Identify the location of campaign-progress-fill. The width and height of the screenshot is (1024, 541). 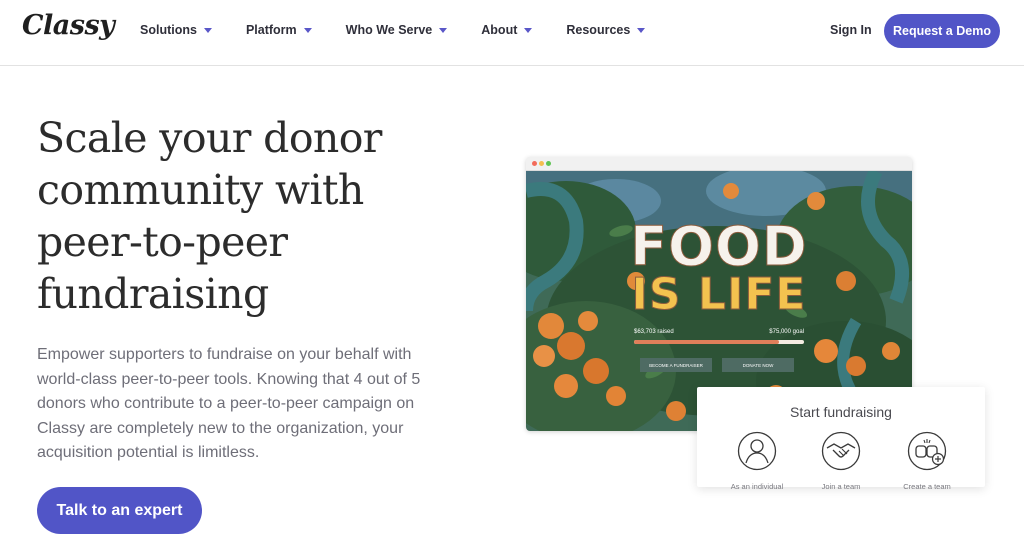
(706, 342).